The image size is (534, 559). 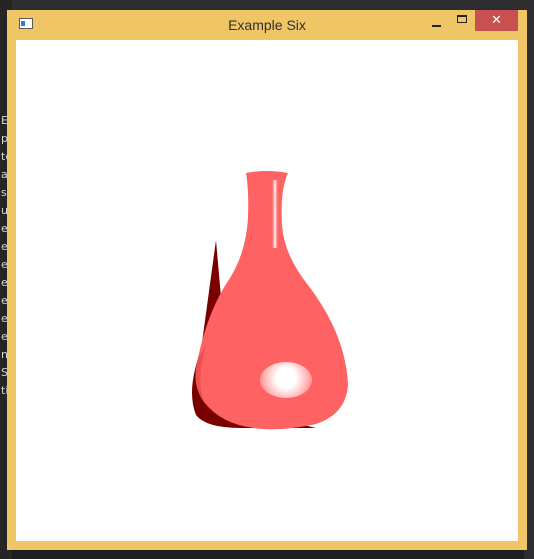 What do you see at coordinates (267, 24) in the screenshot?
I see `title-bar: Example Six ✕` at bounding box center [267, 24].